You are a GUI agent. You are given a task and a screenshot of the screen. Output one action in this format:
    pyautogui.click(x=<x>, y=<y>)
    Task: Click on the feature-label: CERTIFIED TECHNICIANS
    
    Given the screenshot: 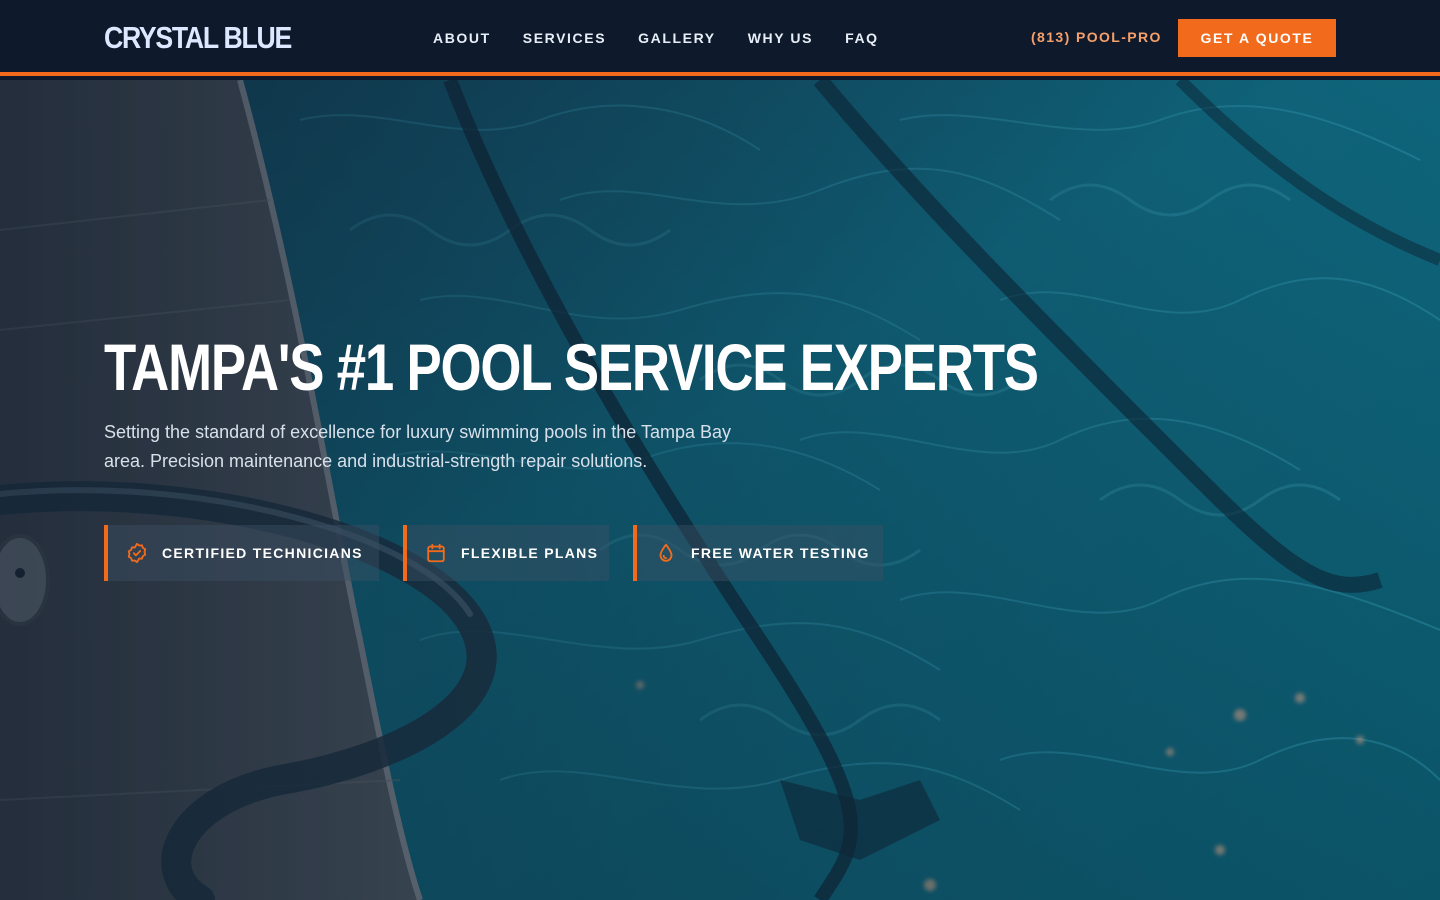 What is the action you would take?
    pyautogui.click(x=262, y=553)
    